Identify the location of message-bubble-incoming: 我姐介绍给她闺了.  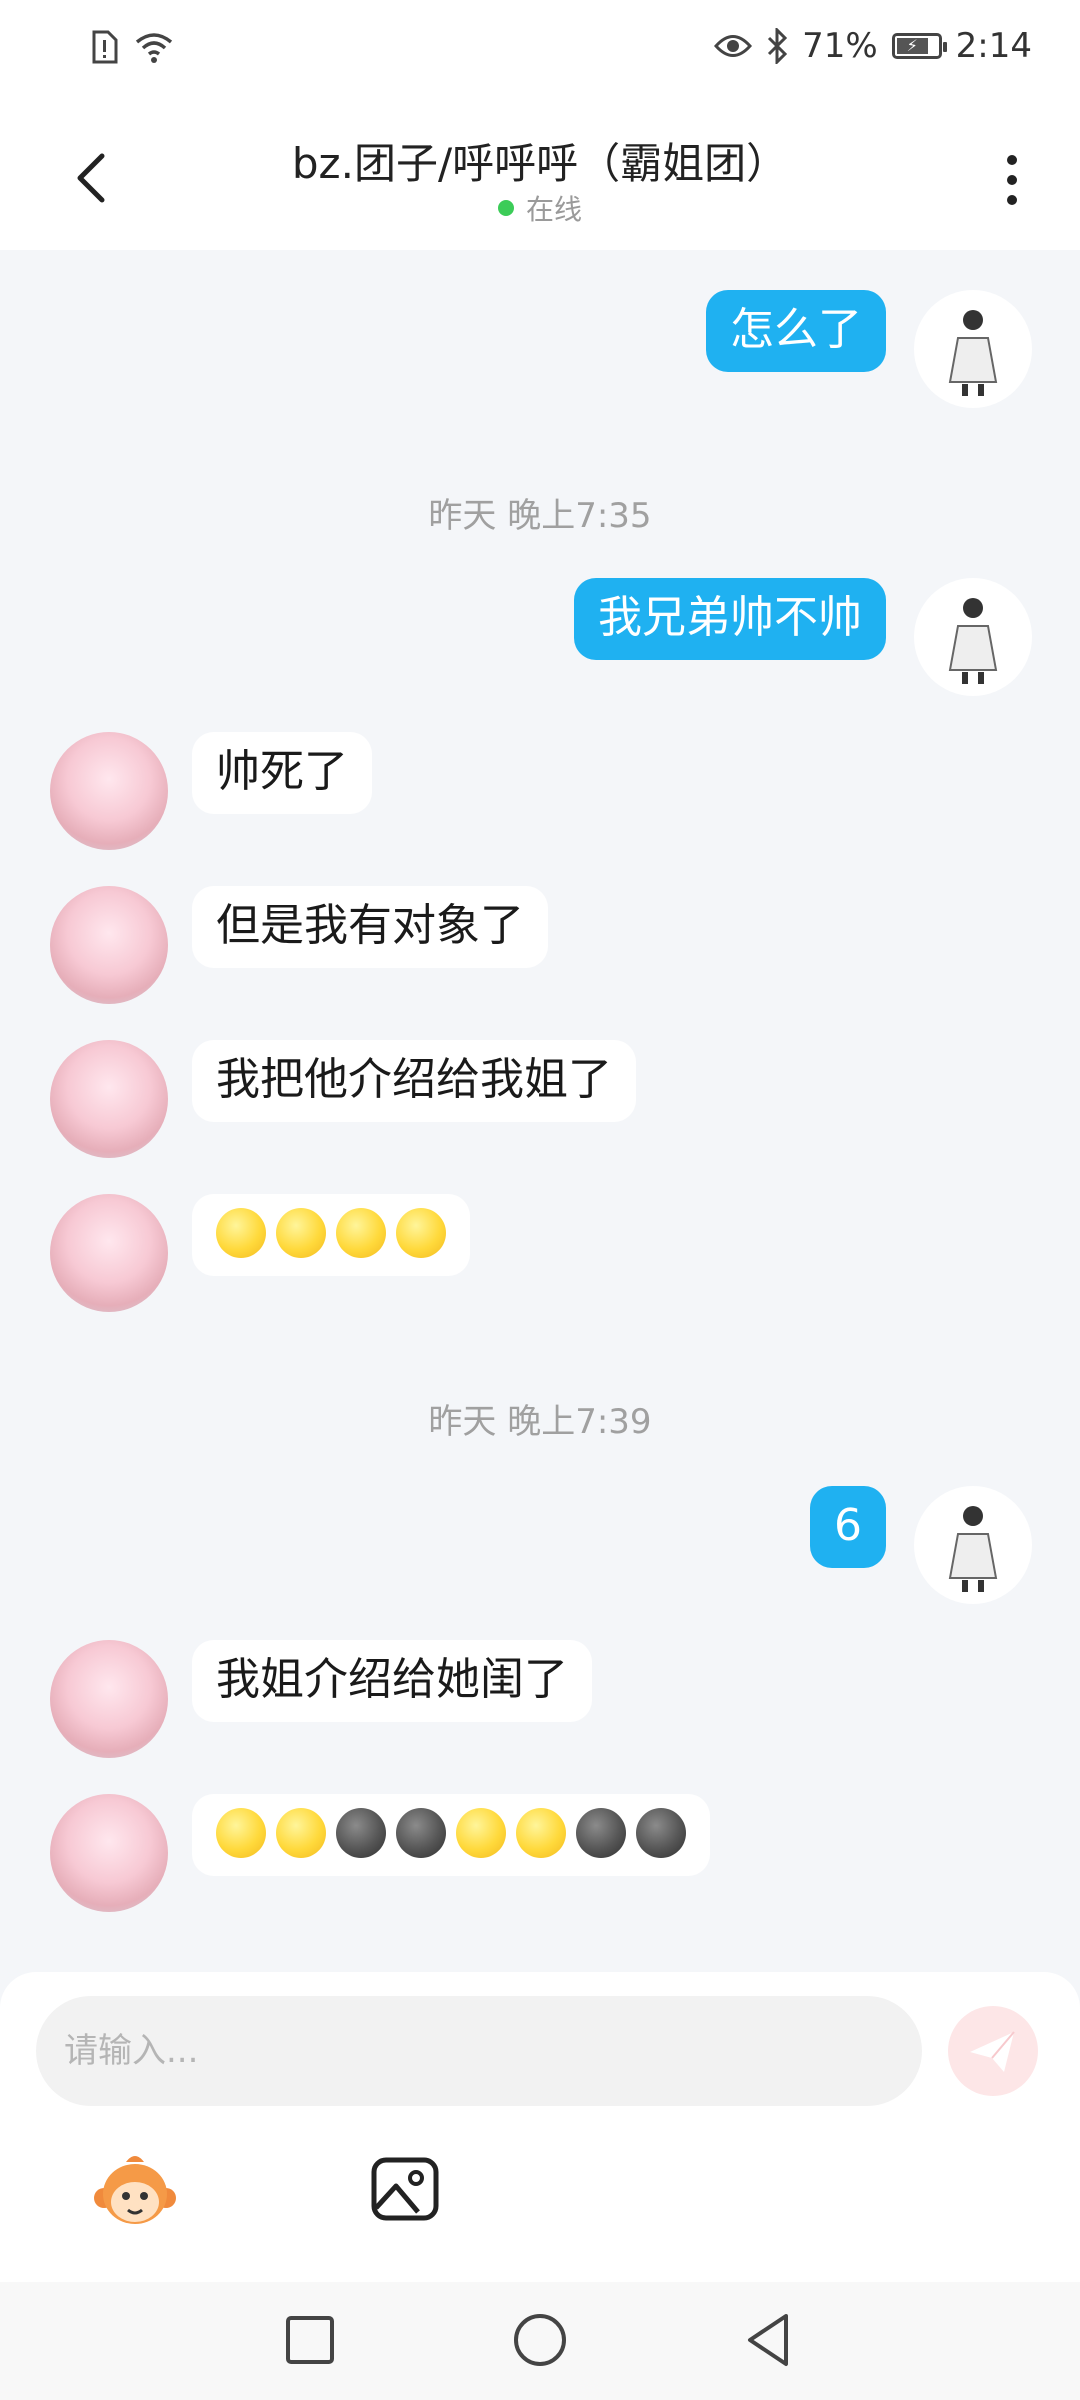
(392, 1681).